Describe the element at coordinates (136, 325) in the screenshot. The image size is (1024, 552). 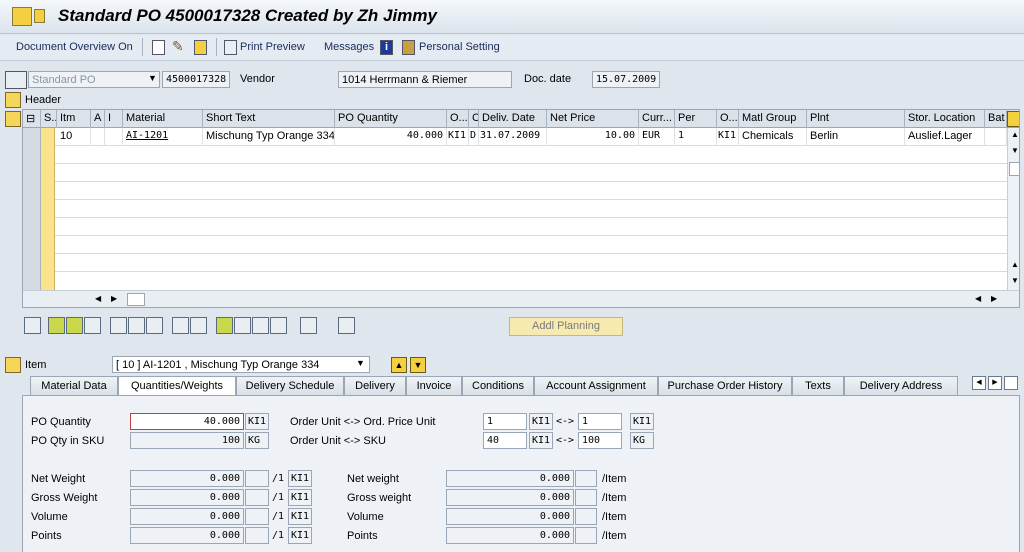
I see `lock-icon` at that location.